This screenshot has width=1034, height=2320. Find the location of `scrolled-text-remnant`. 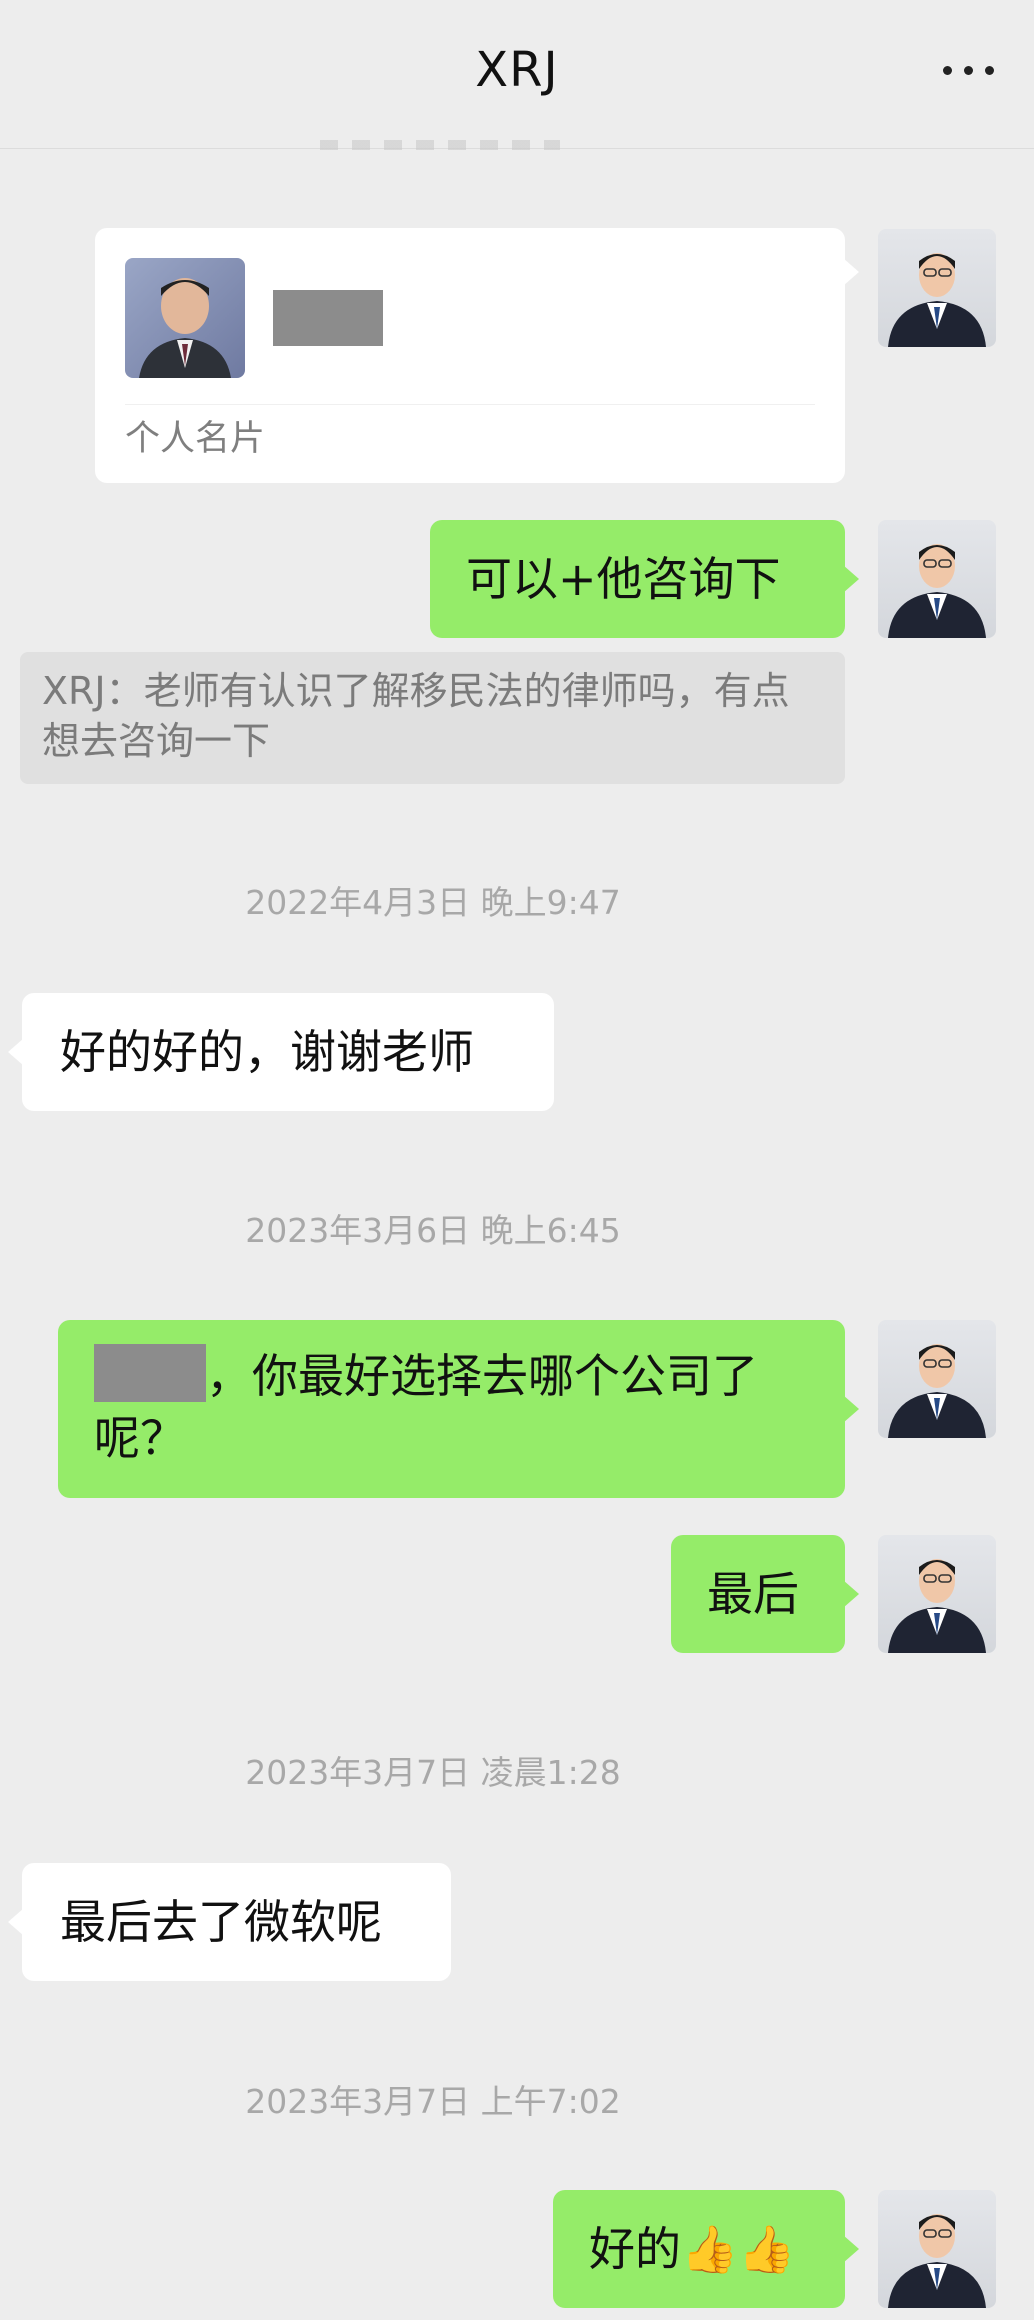

scrolled-text-remnant is located at coordinates (440, 145).